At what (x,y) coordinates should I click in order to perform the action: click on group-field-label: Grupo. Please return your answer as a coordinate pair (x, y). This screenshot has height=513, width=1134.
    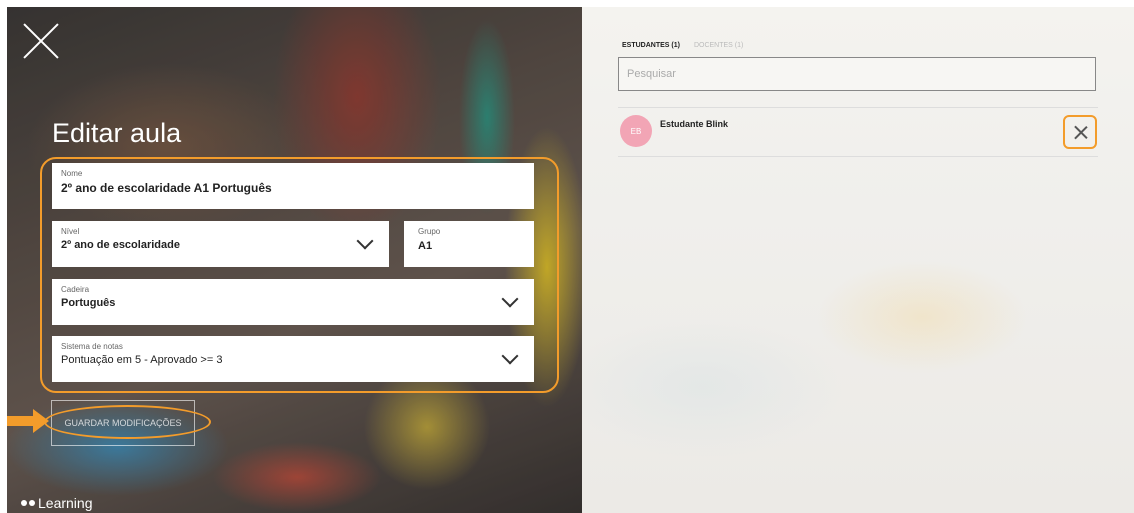
    Looking at the image, I should click on (429, 231).